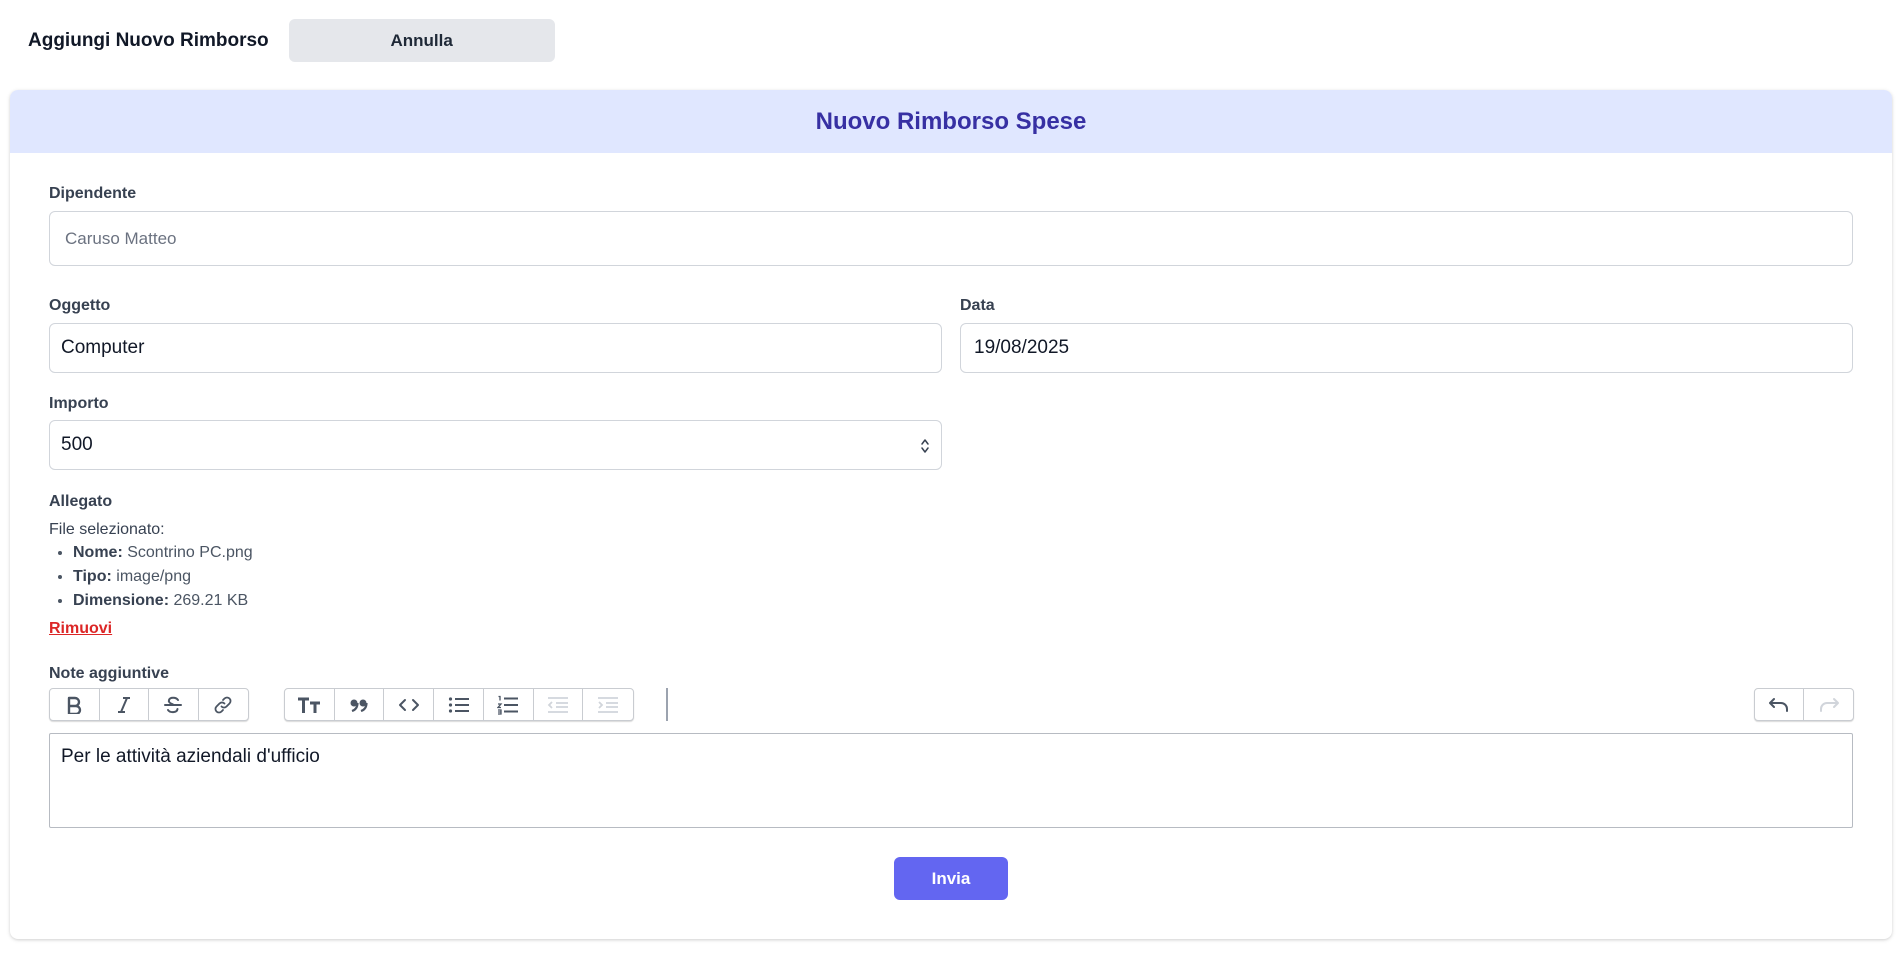 The image size is (1901, 958). What do you see at coordinates (77, 444) in the screenshot?
I see `amount-value: 500` at bounding box center [77, 444].